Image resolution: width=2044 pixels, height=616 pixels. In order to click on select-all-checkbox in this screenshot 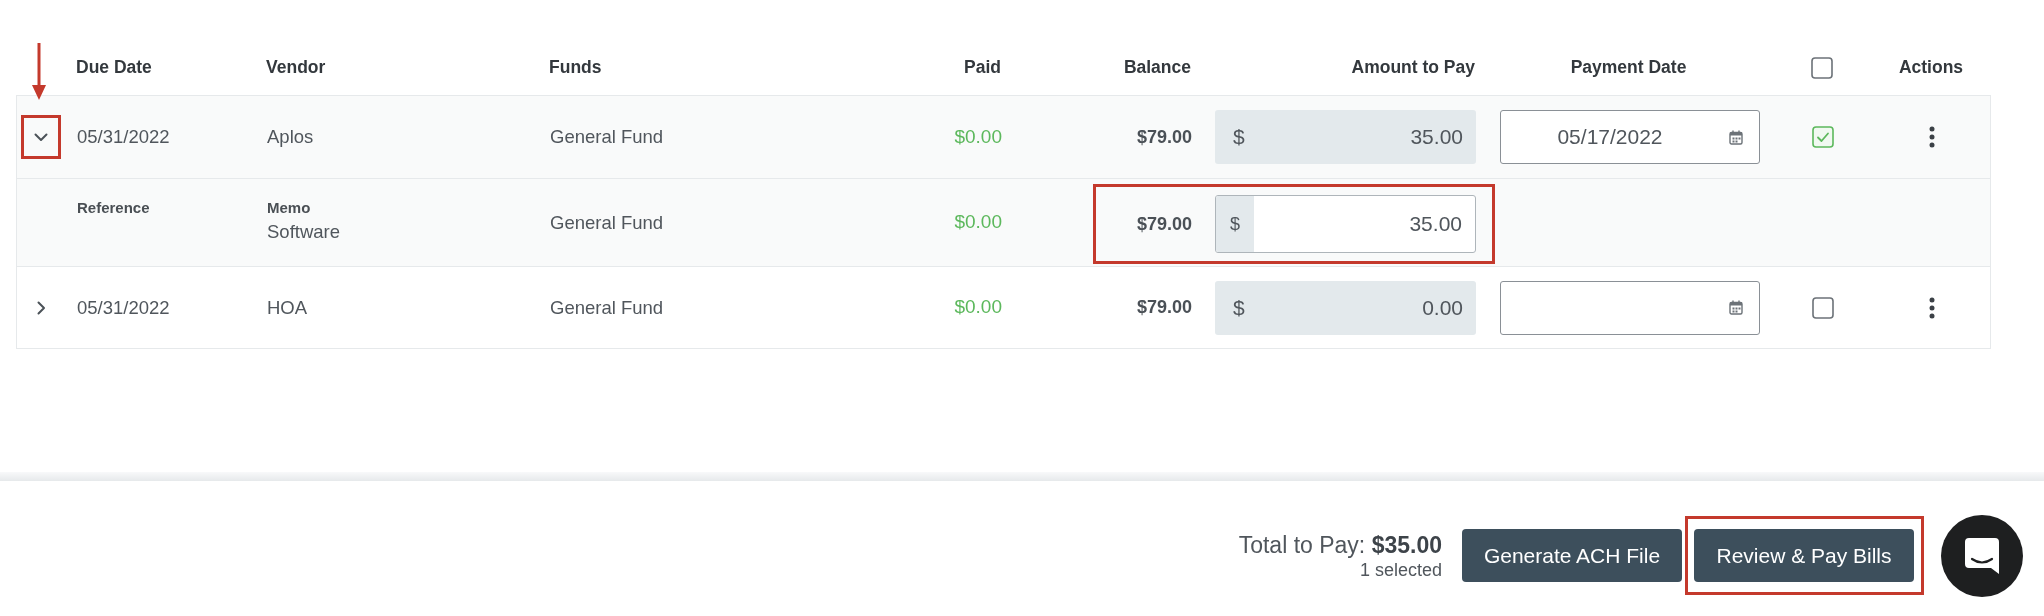, I will do `click(1821, 67)`.